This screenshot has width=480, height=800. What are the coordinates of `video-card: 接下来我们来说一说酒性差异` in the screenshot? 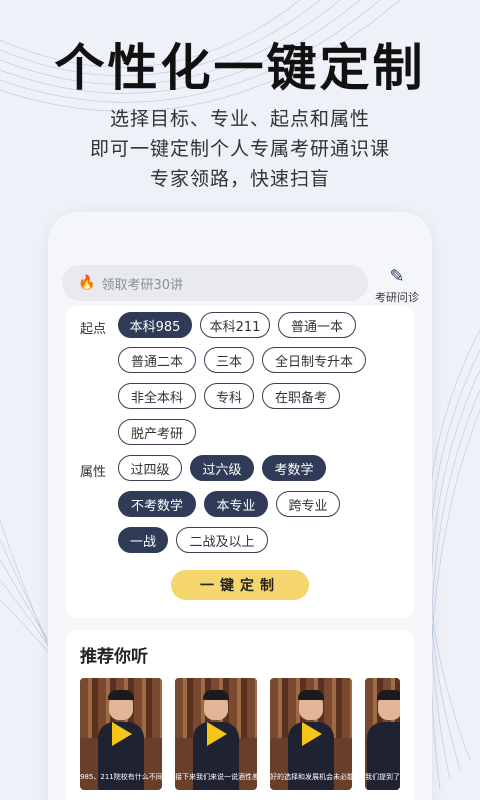 It's located at (216, 734).